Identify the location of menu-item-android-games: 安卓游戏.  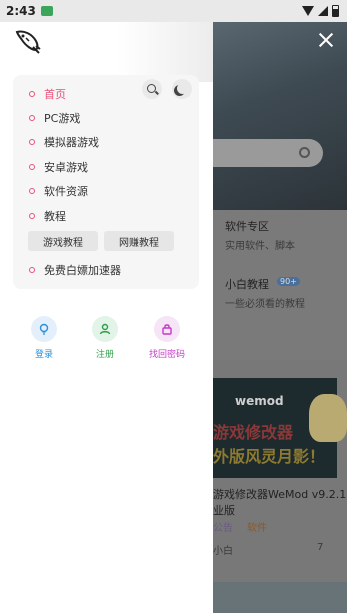
(58, 167).